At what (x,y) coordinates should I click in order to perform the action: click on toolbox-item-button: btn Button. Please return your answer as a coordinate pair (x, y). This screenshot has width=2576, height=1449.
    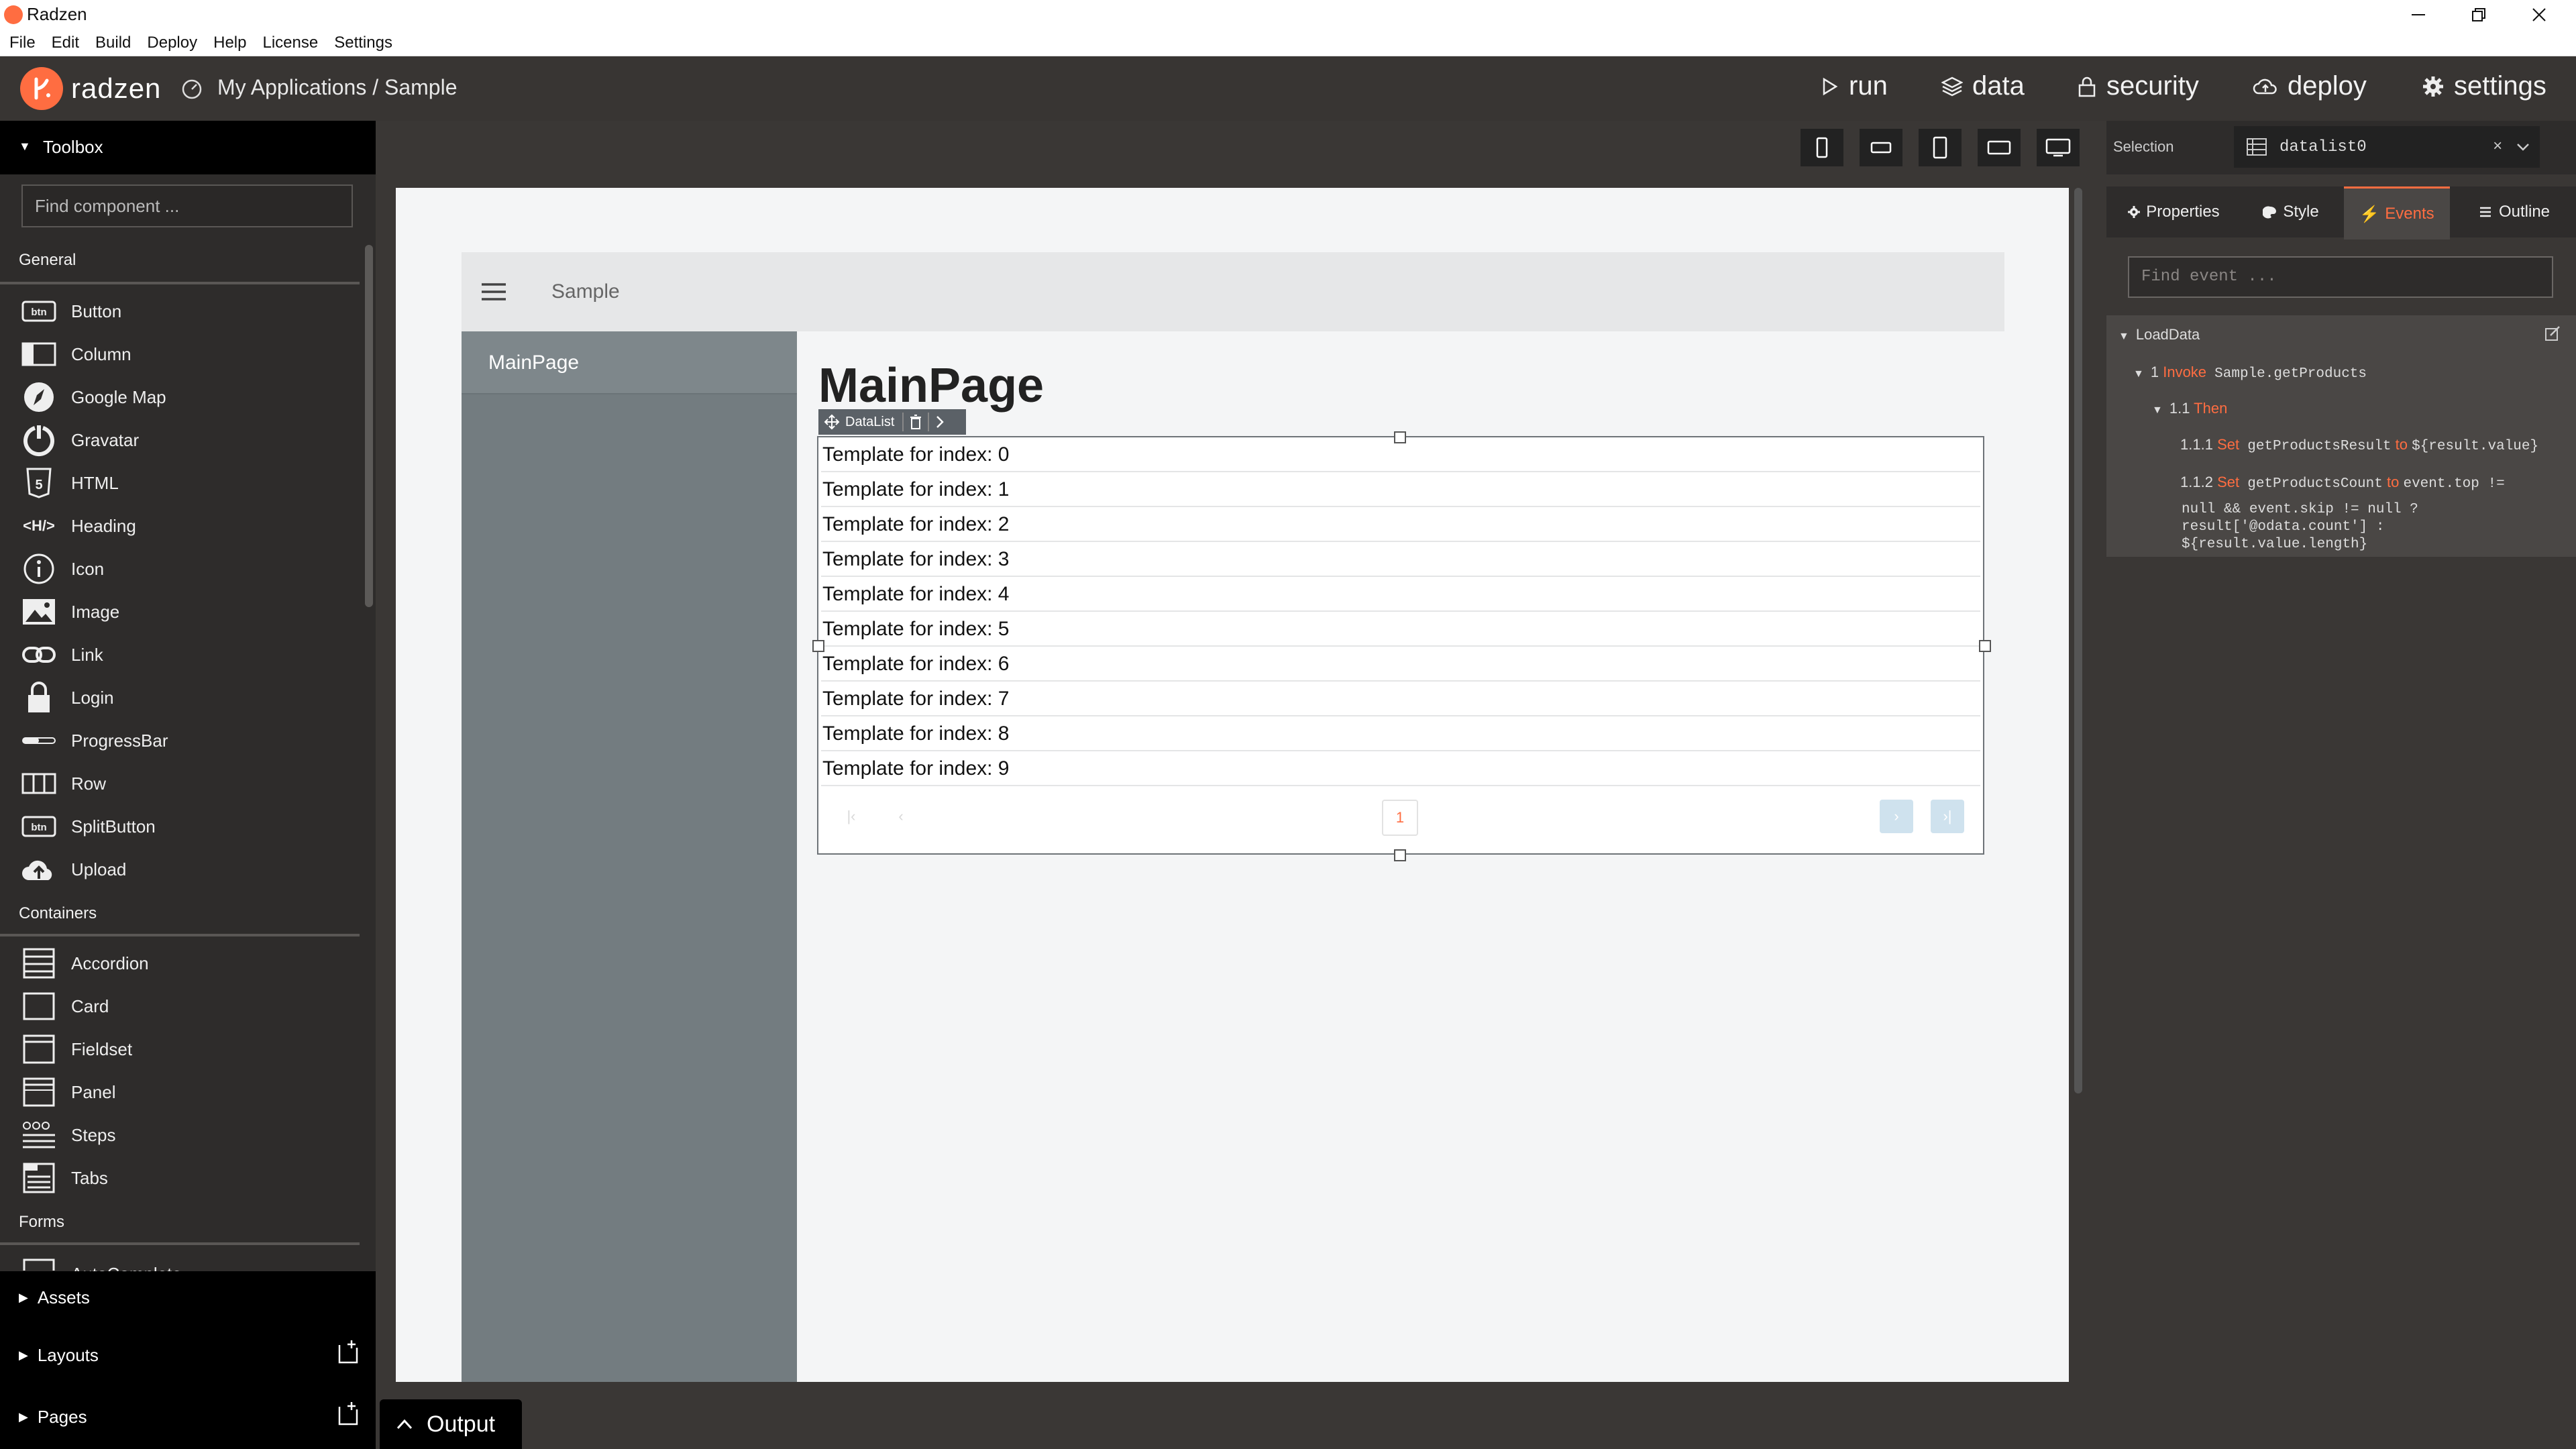
    Looking at the image, I should click on (180, 311).